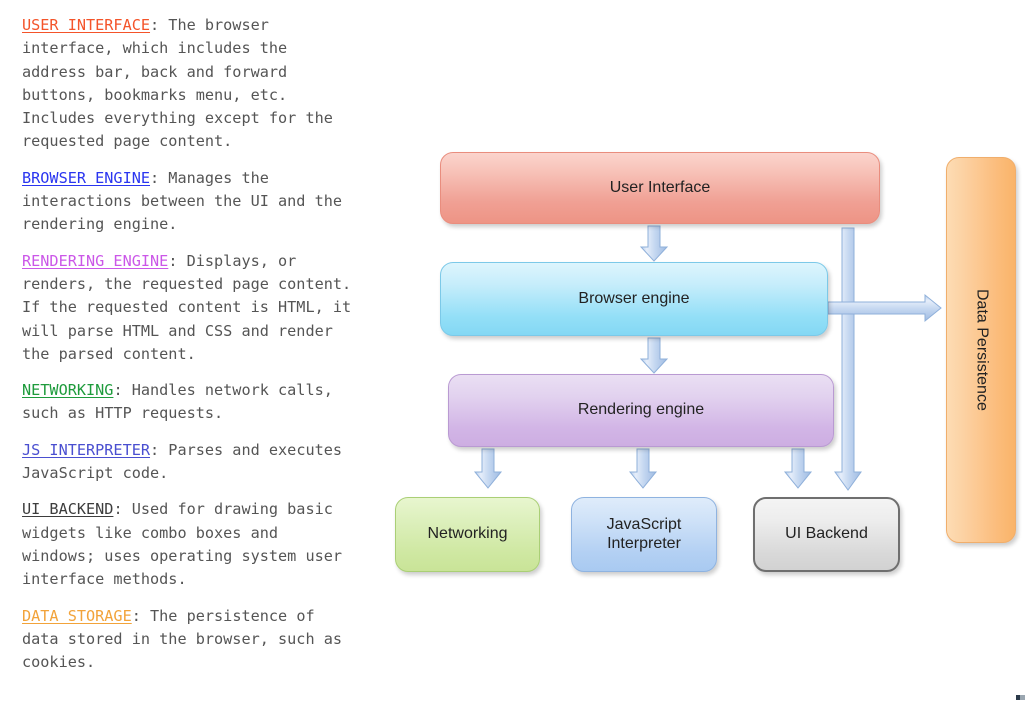 The height and width of the screenshot is (703, 1028). I want to click on arrow-rendering-engine-to-ui-backend, so click(798, 468).